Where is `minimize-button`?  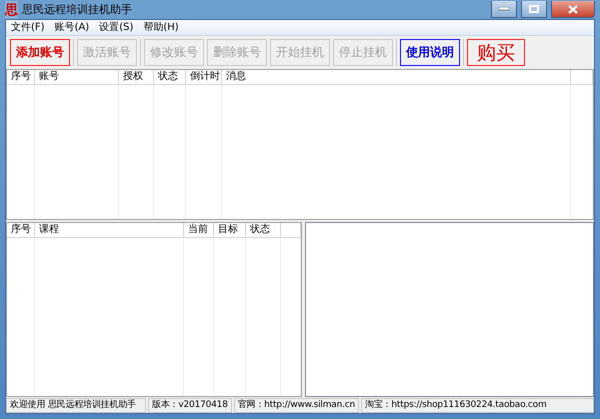
minimize-button is located at coordinates (504, 9).